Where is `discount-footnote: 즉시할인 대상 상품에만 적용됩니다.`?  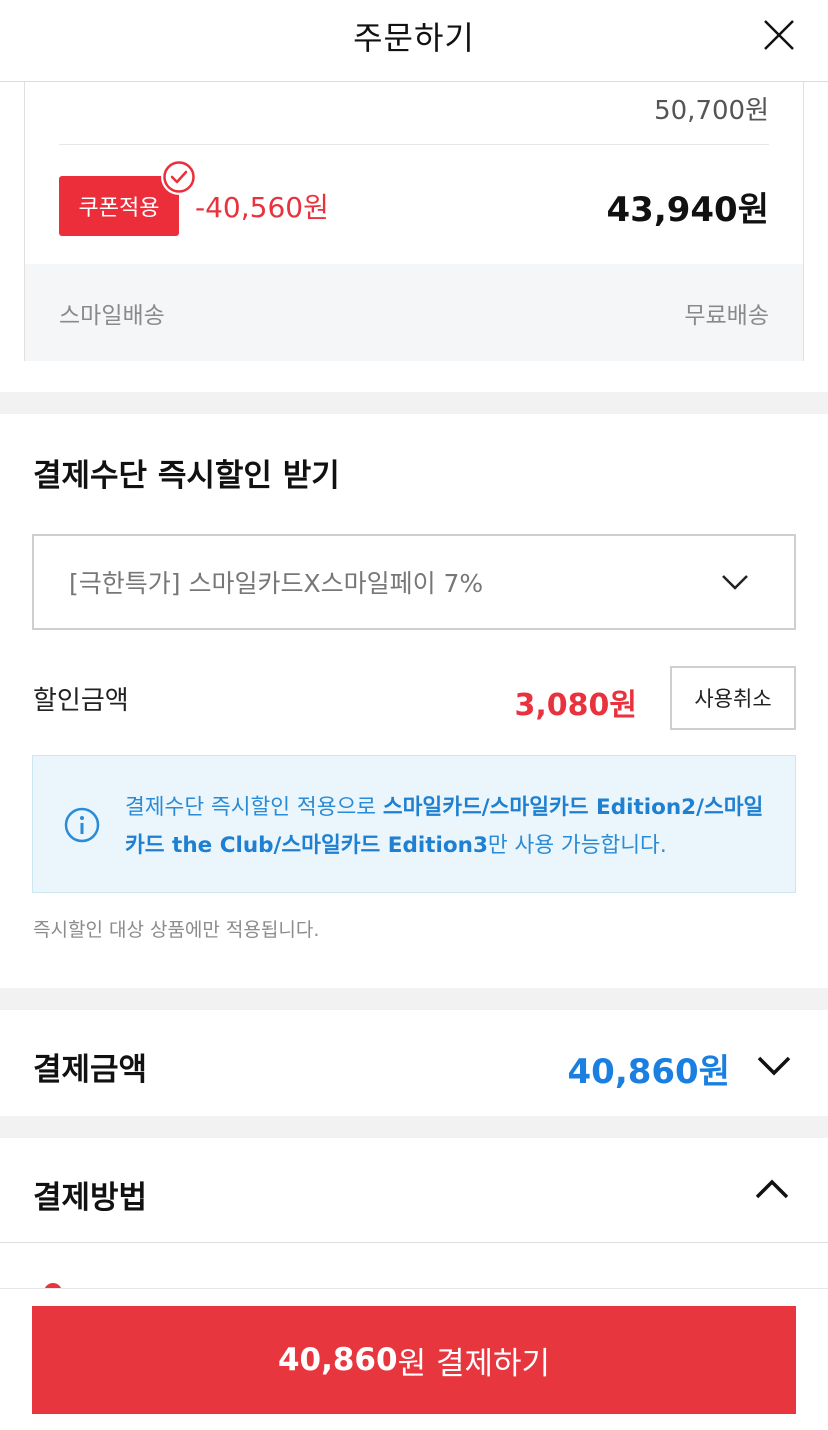 discount-footnote: 즉시할인 대상 상품에만 적용됩니다. is located at coordinates (176, 930).